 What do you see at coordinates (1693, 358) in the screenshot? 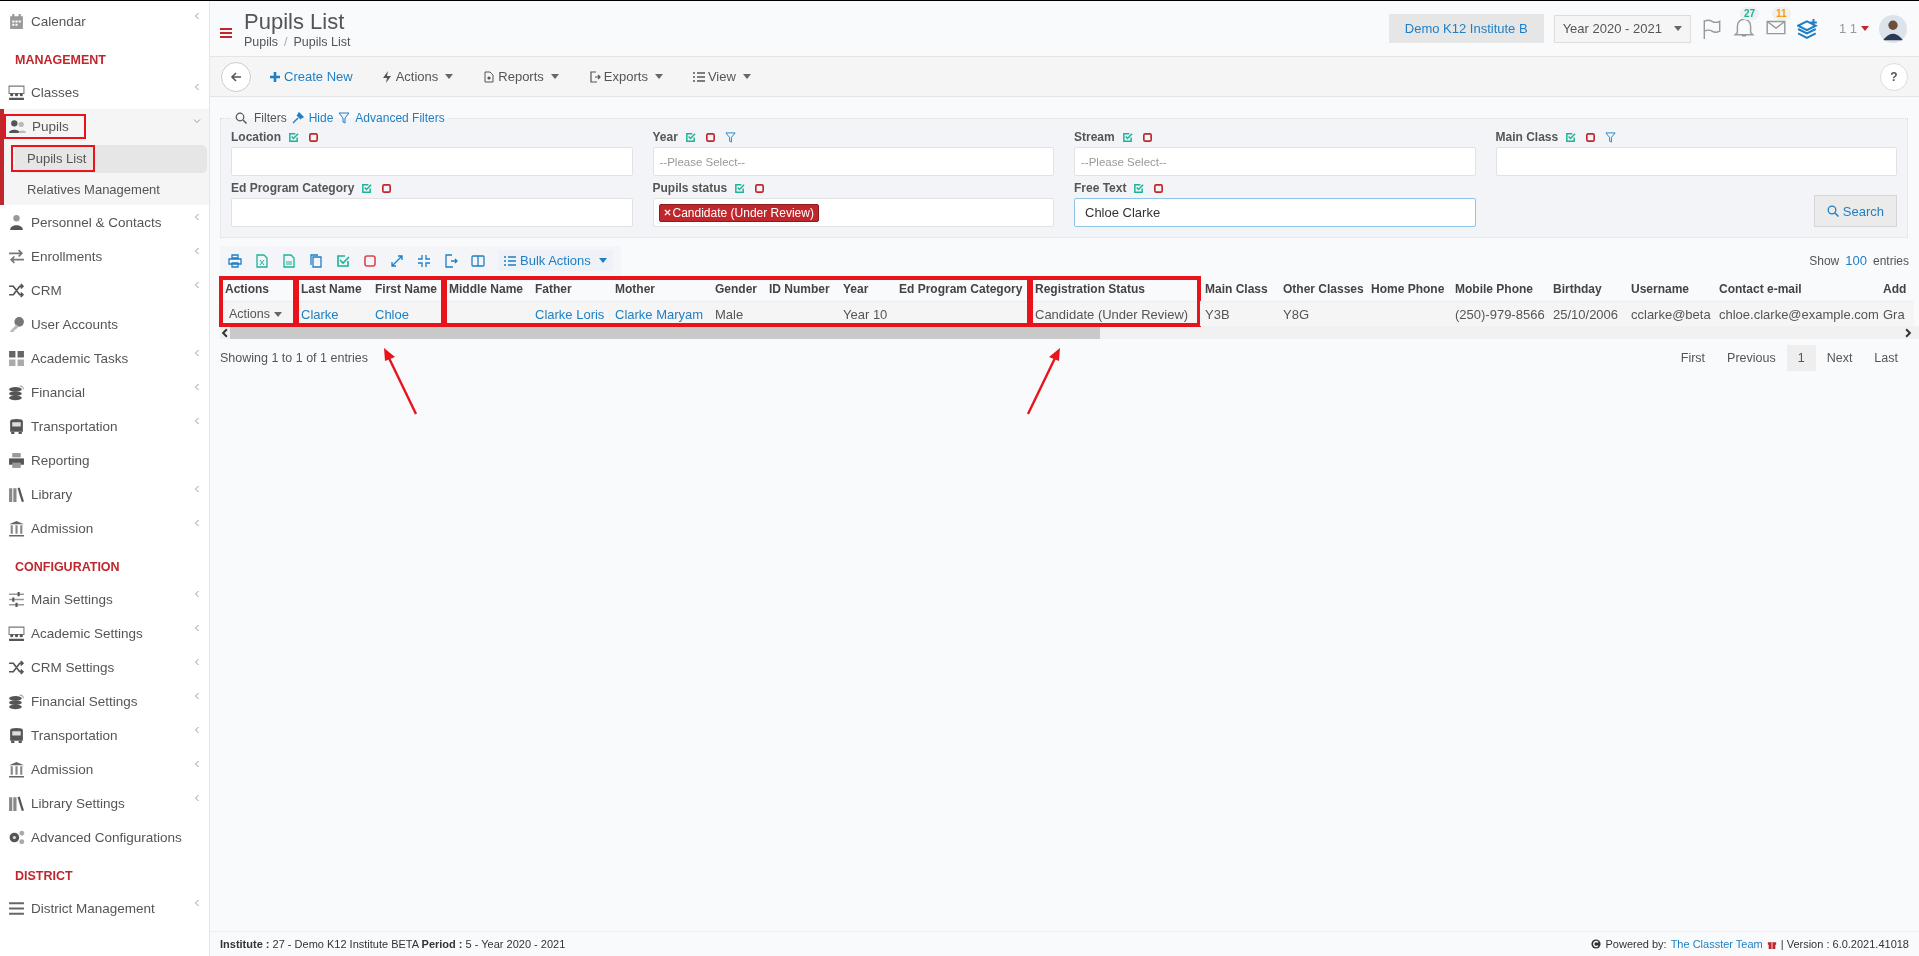
I see `pagination-button: First` at bounding box center [1693, 358].